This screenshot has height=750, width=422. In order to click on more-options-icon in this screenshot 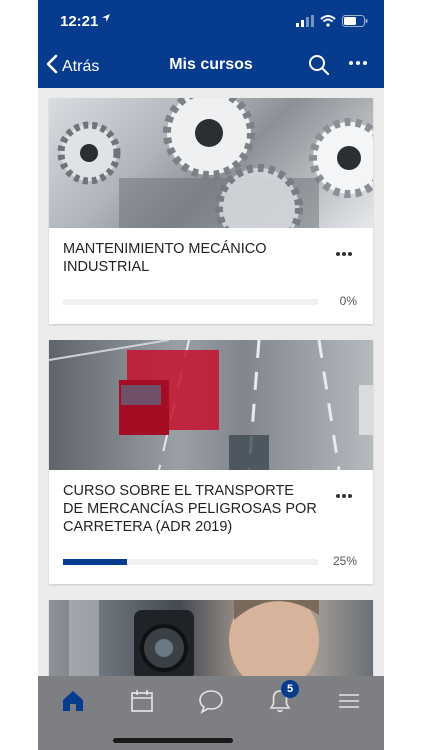, I will do `click(358, 65)`.